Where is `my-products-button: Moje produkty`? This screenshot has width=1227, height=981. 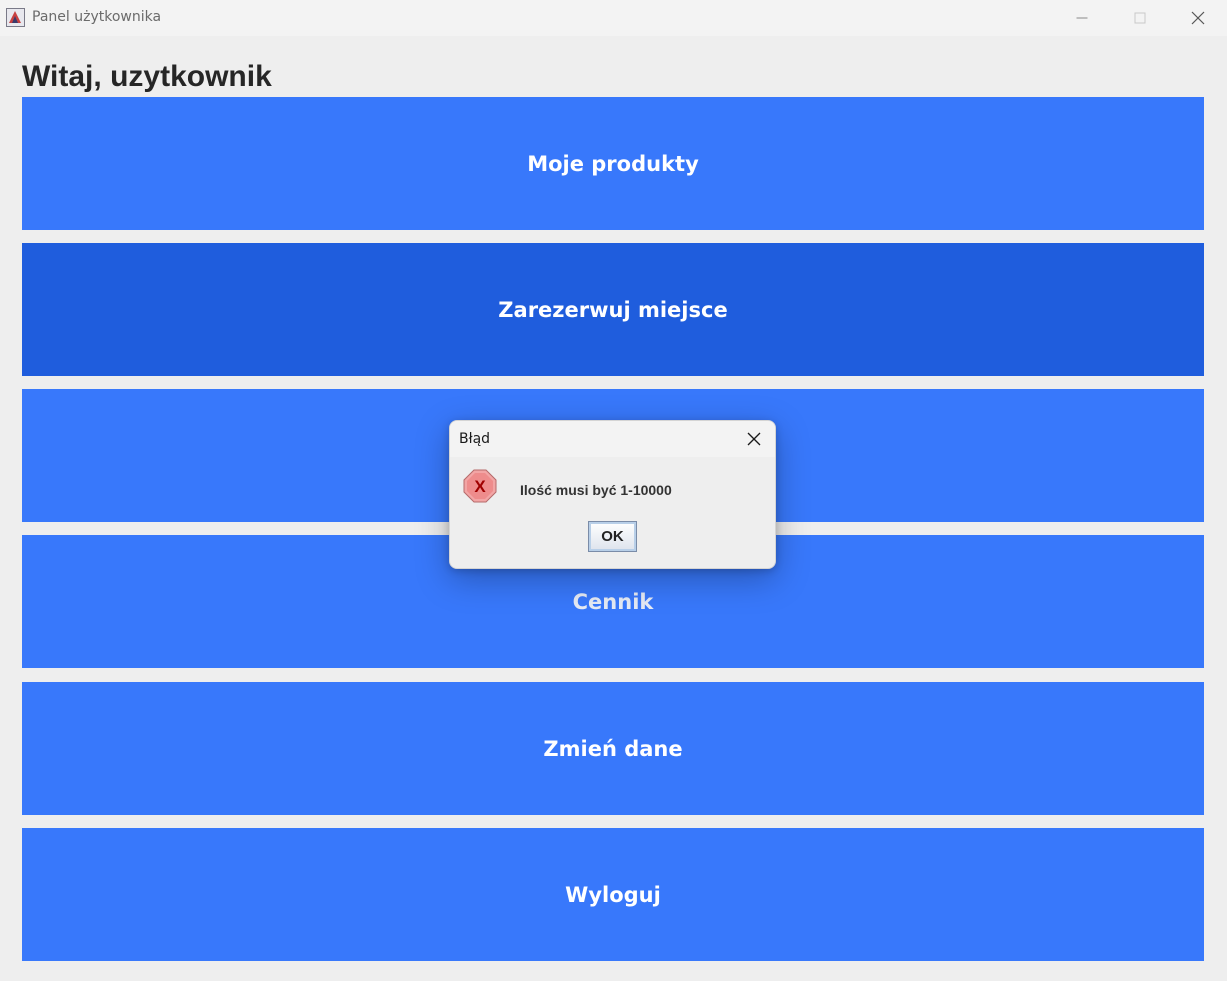 my-products-button: Moje produkty is located at coordinates (613, 163).